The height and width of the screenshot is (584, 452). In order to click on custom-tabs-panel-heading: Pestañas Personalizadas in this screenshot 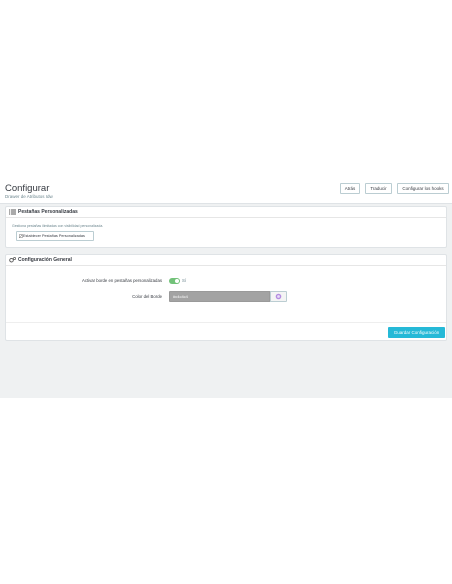, I will do `click(226, 212)`.